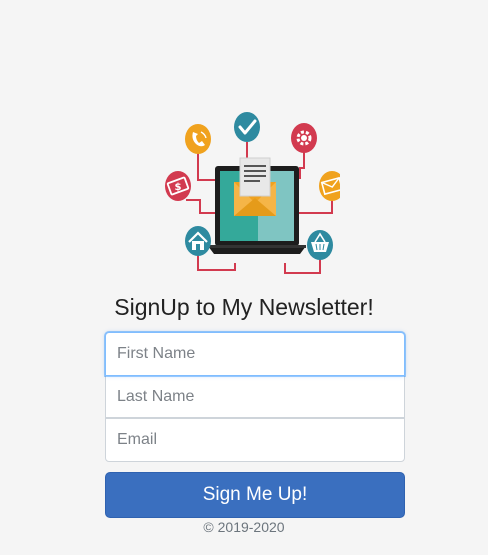 Image resolution: width=488 pixels, height=555 pixels. Describe the element at coordinates (198, 241) in the screenshot. I see `home-icon` at that location.